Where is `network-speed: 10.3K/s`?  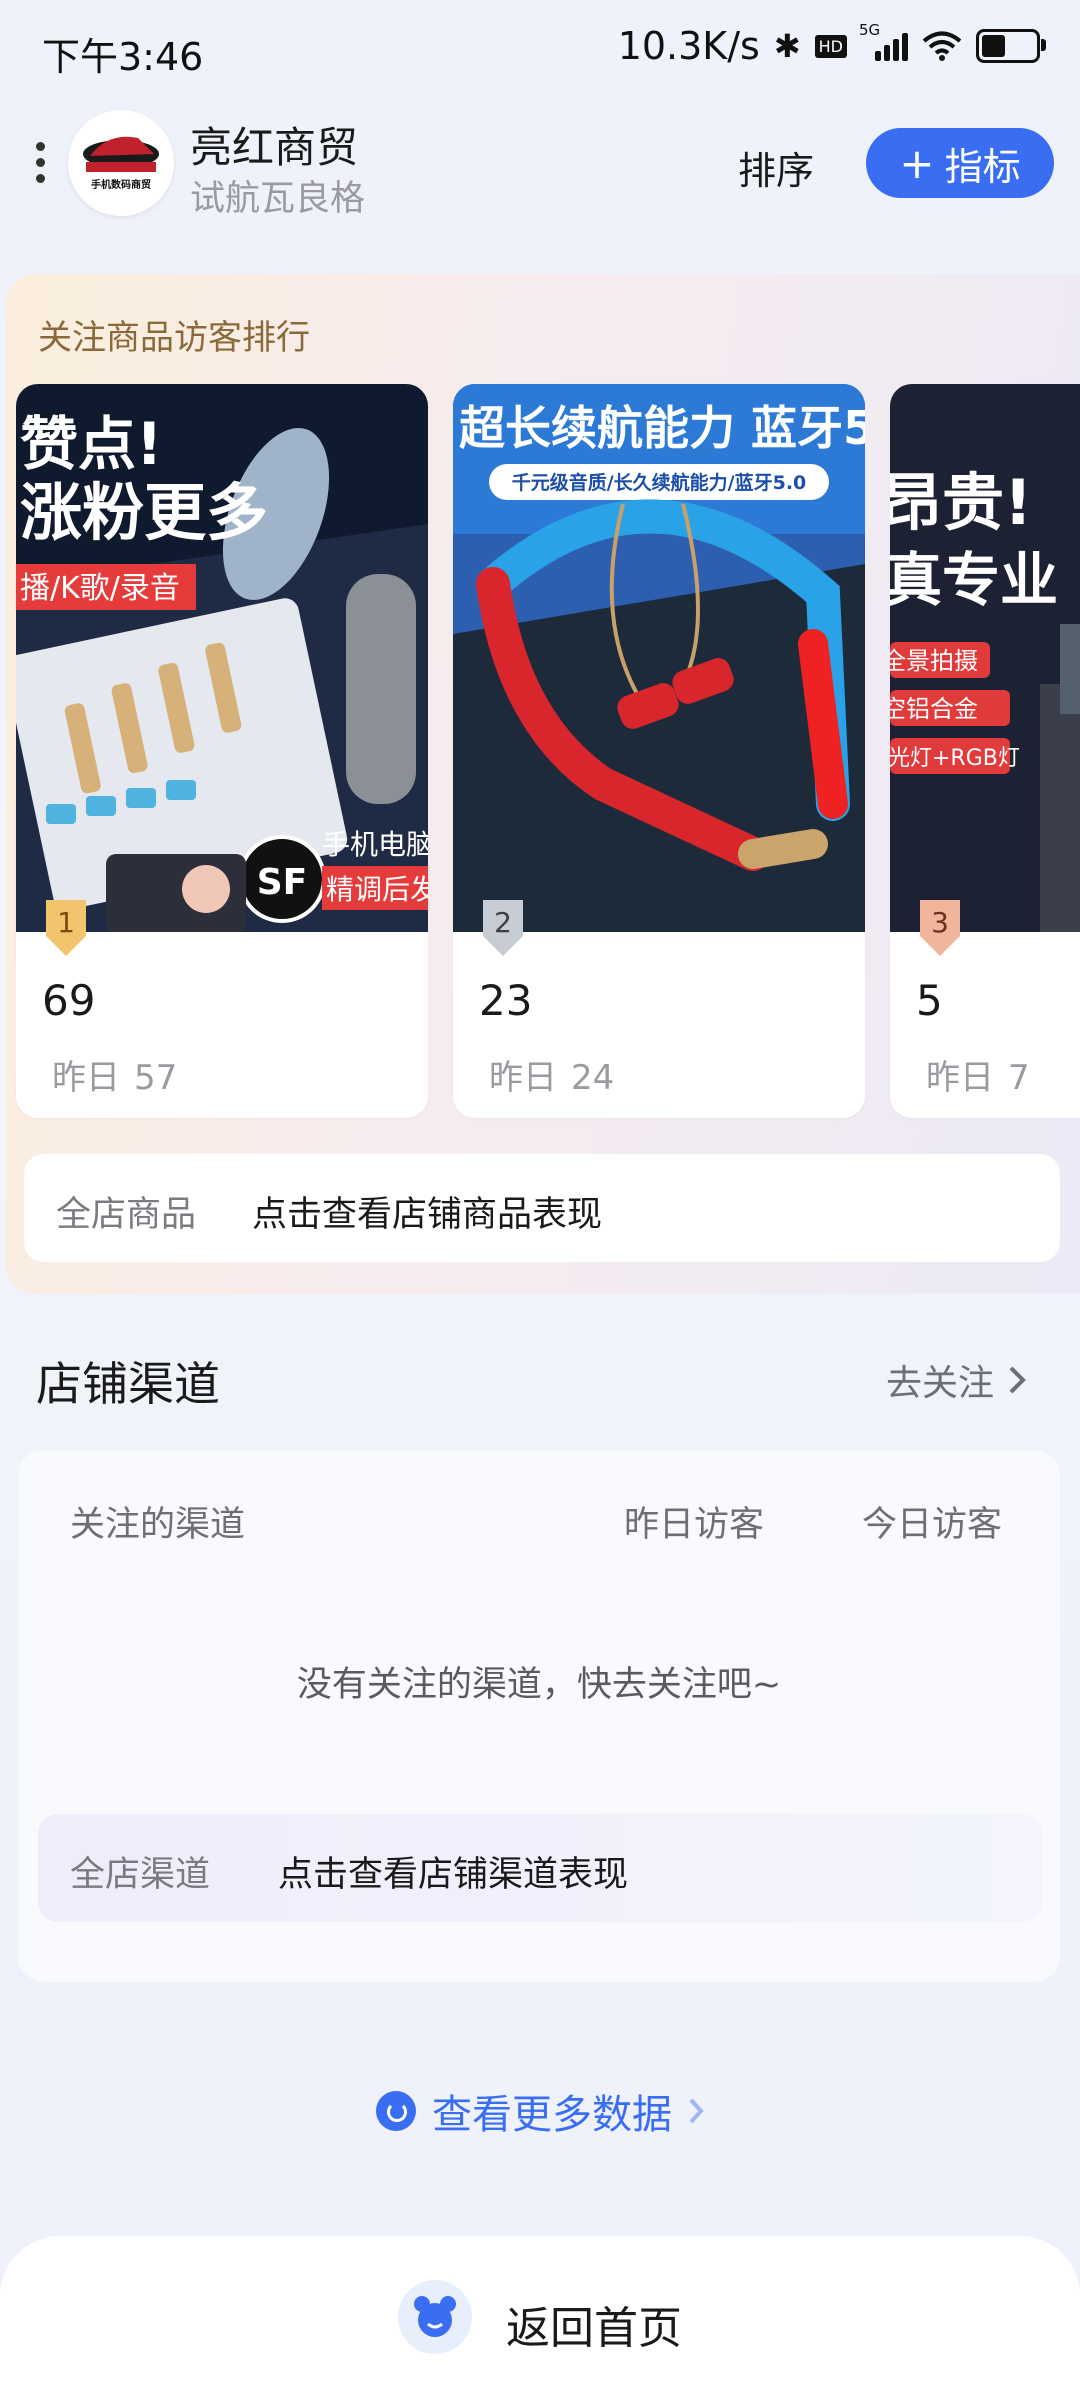
network-speed: 10.3K/s is located at coordinates (688, 46).